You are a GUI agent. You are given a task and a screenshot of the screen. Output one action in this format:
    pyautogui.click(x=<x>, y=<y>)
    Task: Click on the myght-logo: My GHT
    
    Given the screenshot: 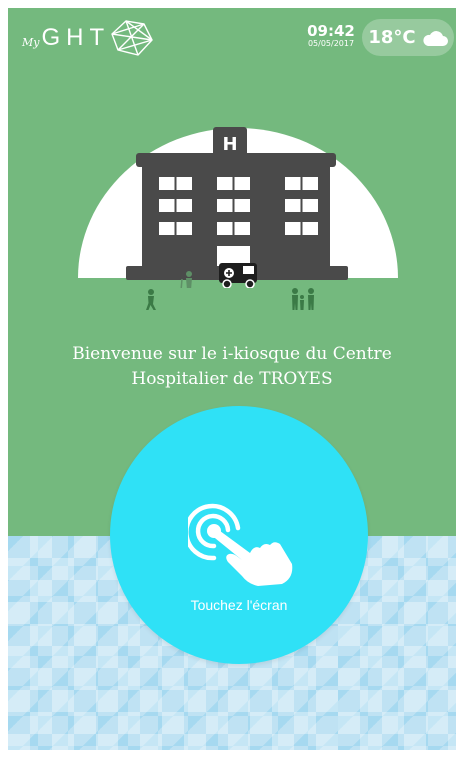 What is the action you would take?
    pyautogui.click(x=88, y=38)
    